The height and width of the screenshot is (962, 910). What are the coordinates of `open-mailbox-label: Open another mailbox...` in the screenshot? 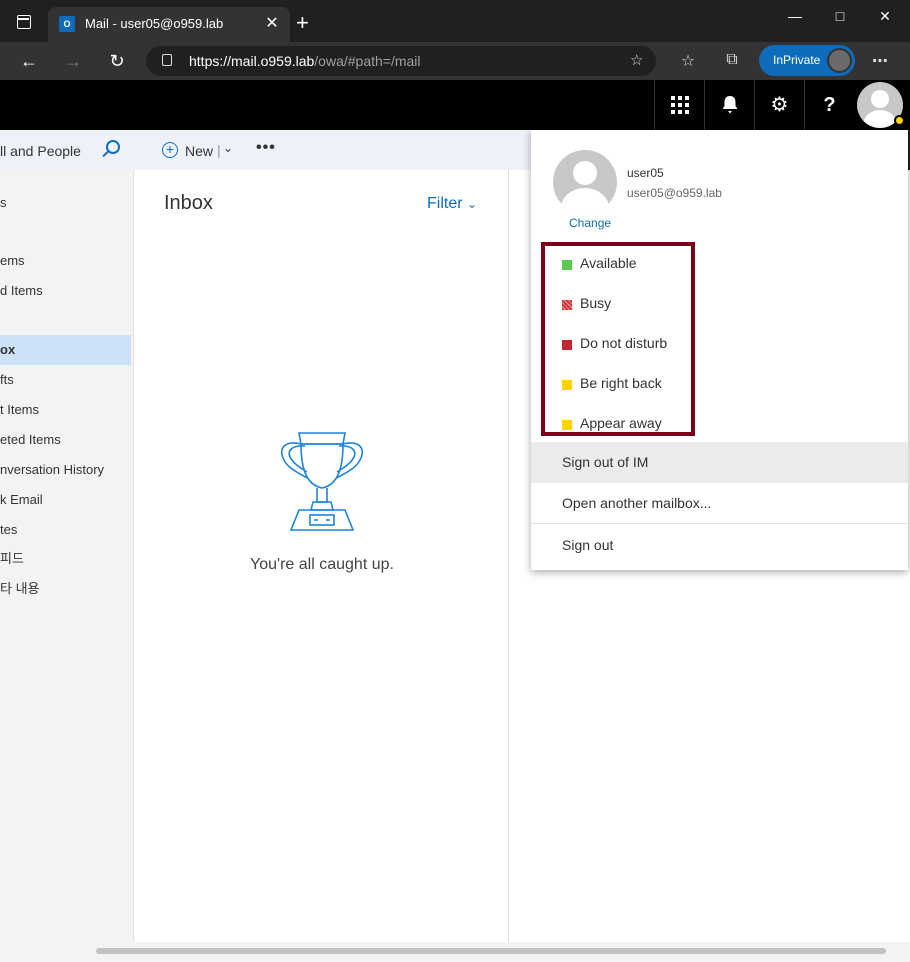 It's located at (637, 503).